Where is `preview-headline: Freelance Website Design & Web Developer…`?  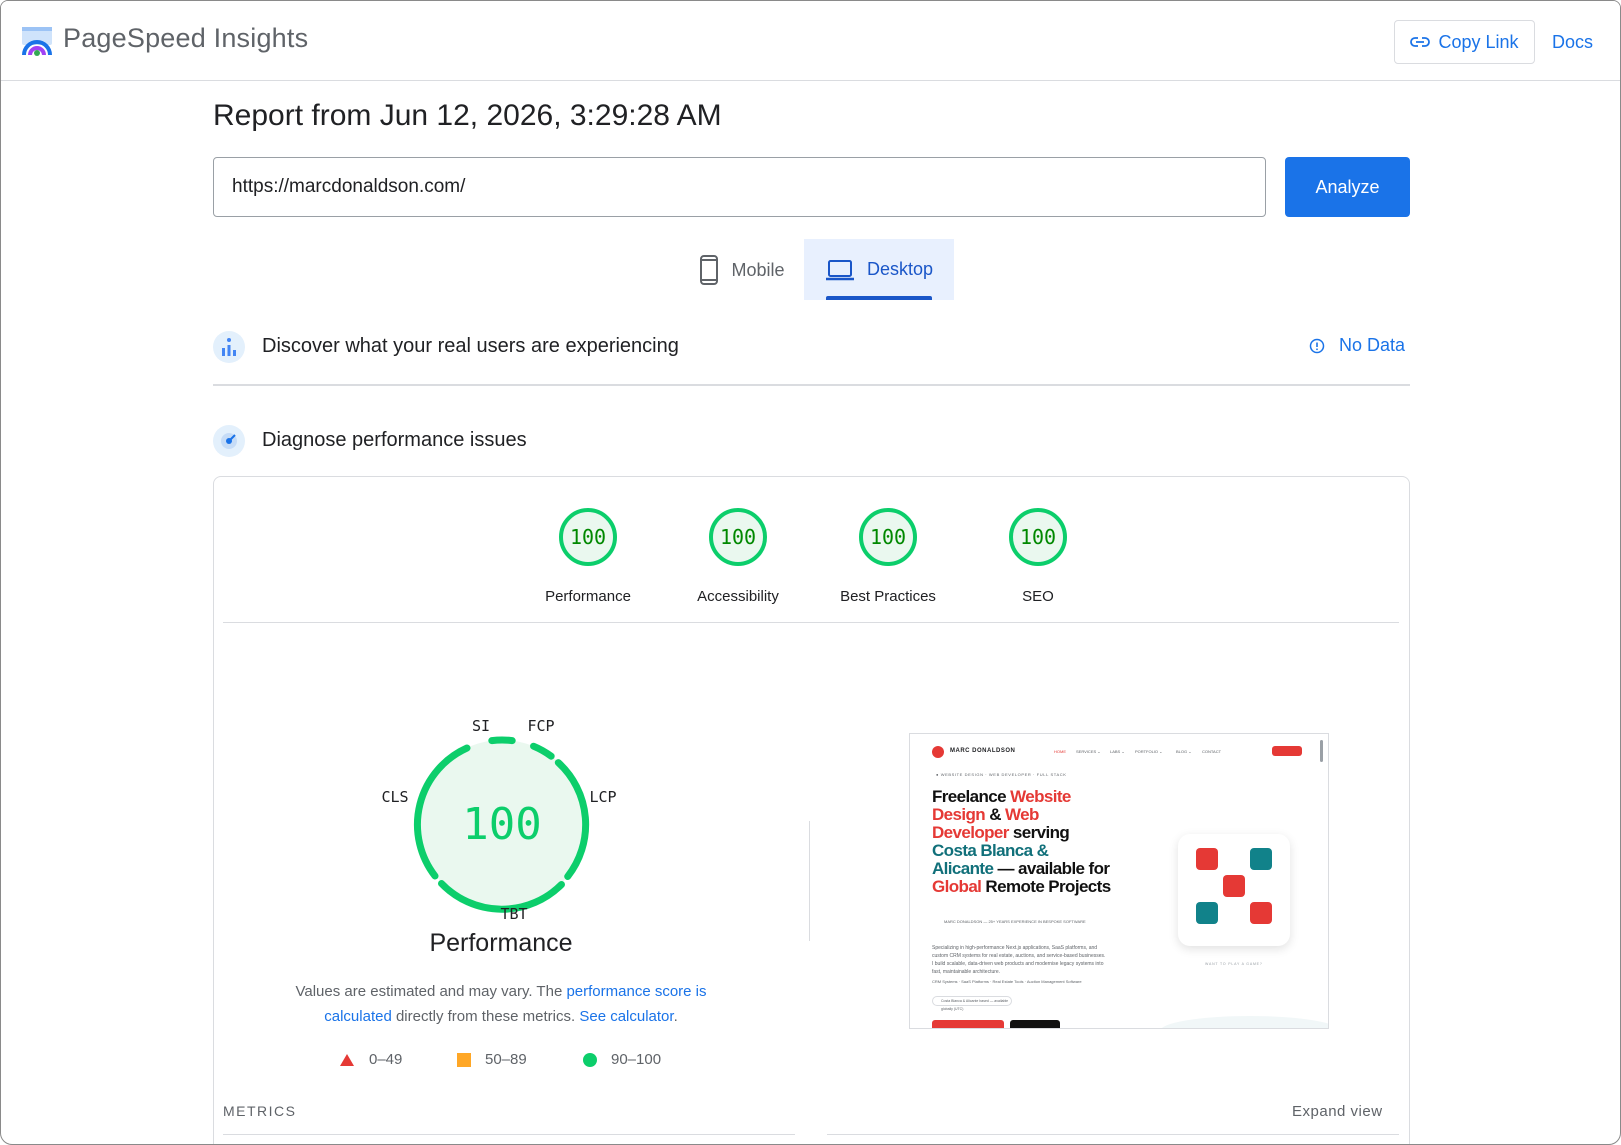 preview-headline: Freelance Website Design & Web Developer… is located at coordinates (1022, 842).